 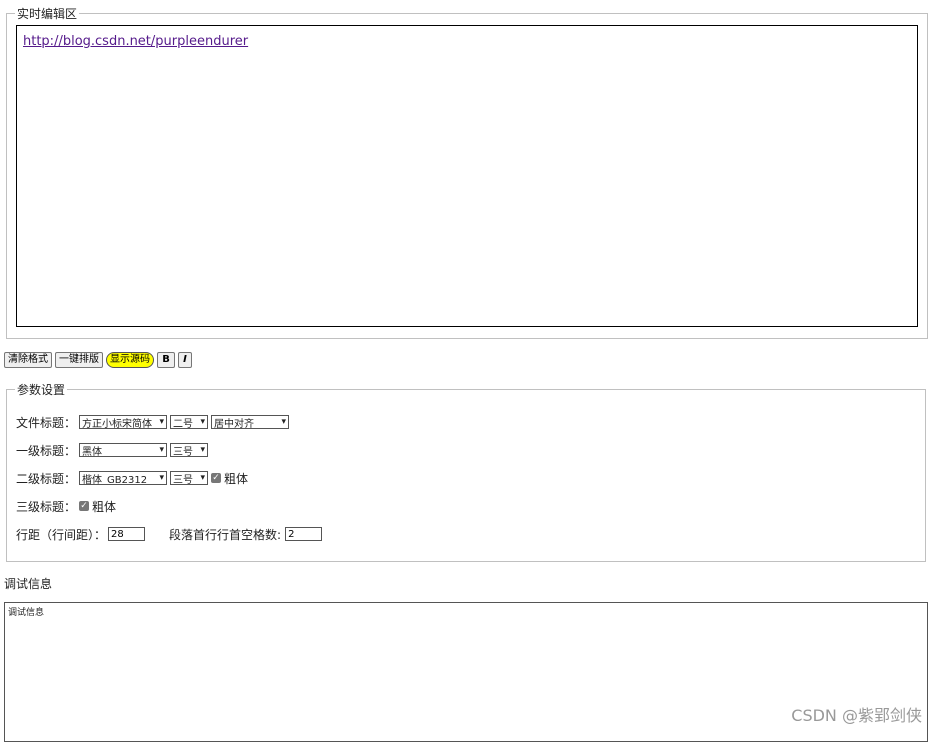 I want to click on h1-font-select: 黑体 ▾, so click(x=123, y=450).